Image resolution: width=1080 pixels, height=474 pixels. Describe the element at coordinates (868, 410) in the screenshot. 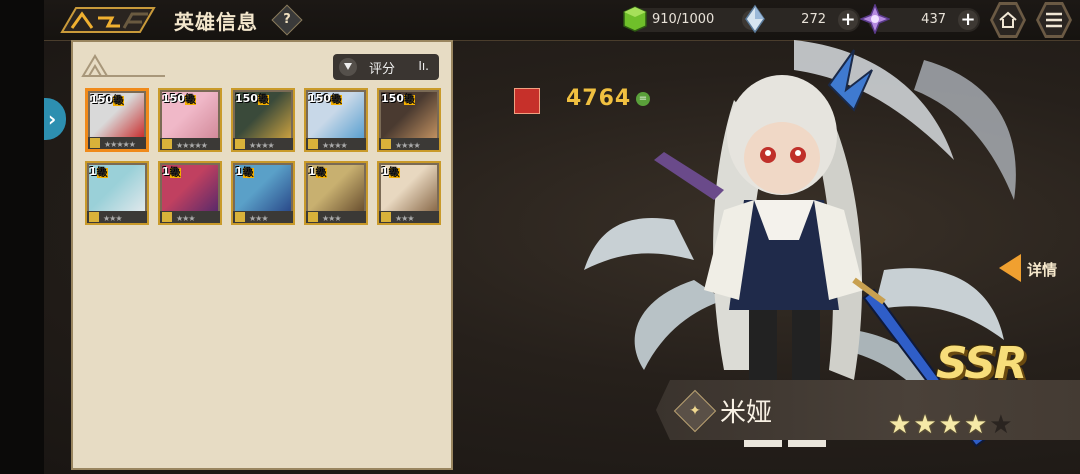

I see `hero-name-bar: ✦ 米娅` at that location.